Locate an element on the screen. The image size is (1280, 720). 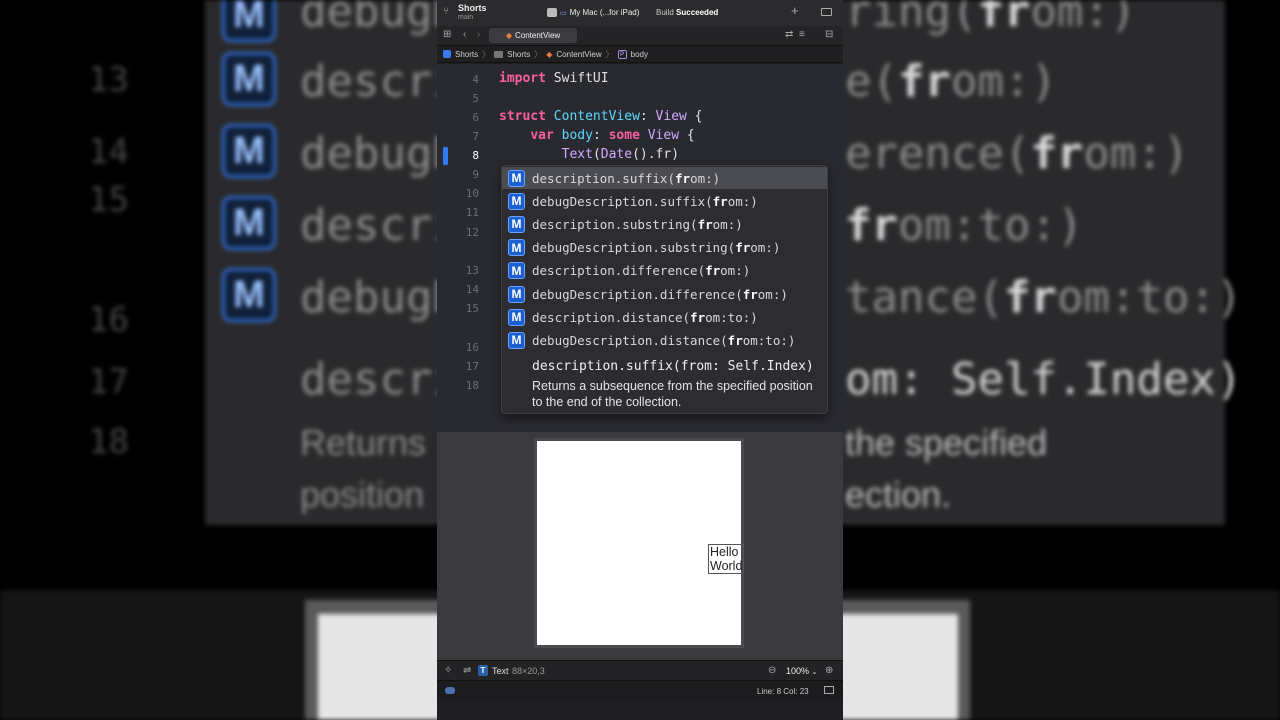
completion-item: MdebugDescription.difference(from:) is located at coordinates (664, 294).